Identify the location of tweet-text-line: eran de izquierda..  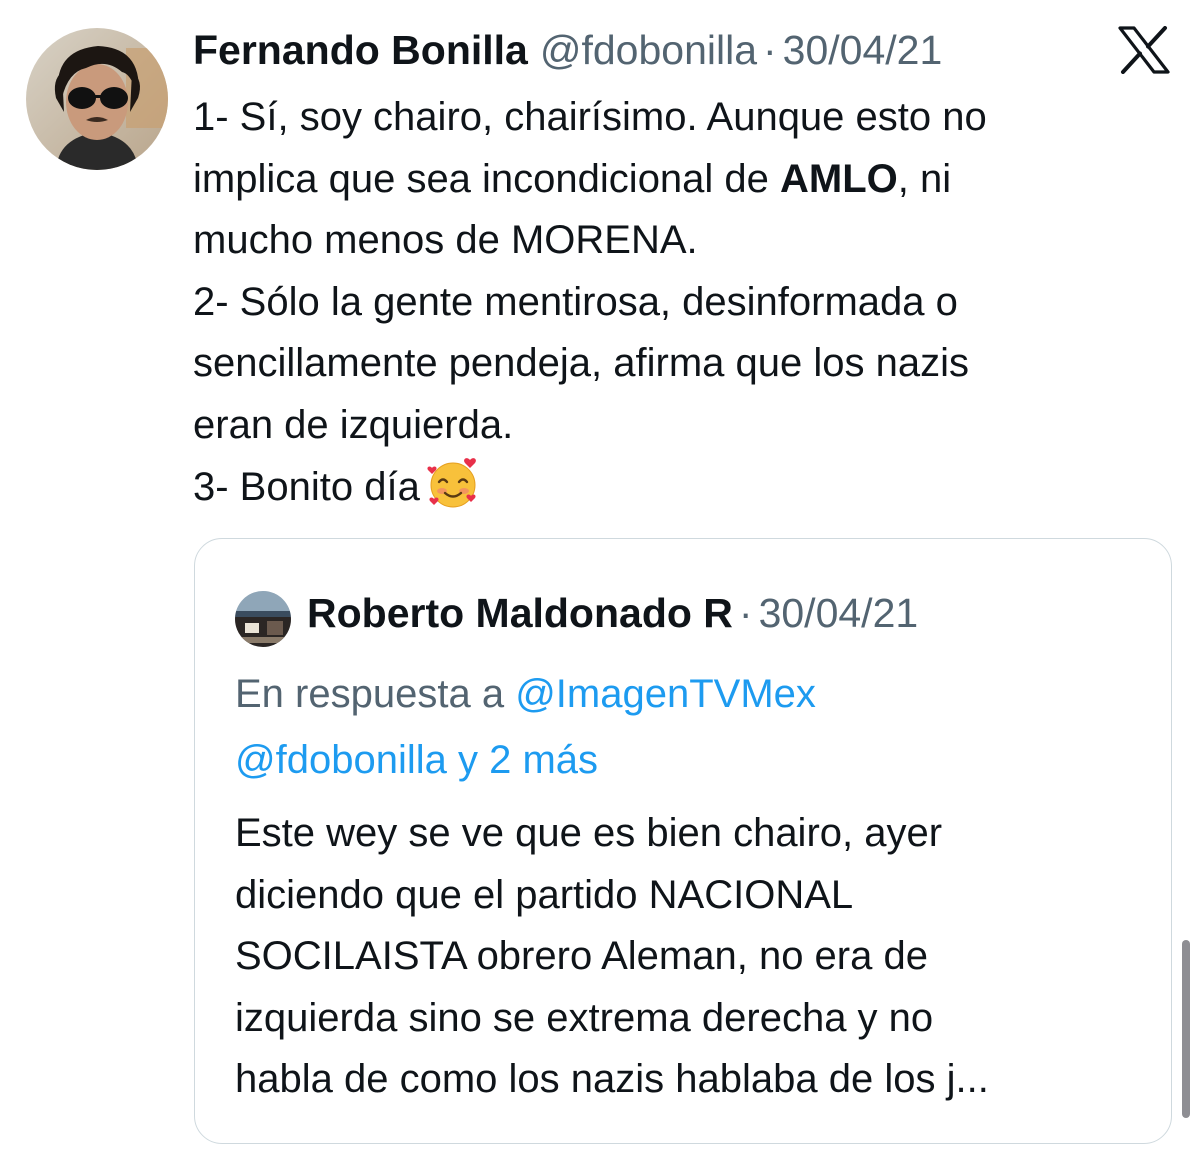
(353, 424).